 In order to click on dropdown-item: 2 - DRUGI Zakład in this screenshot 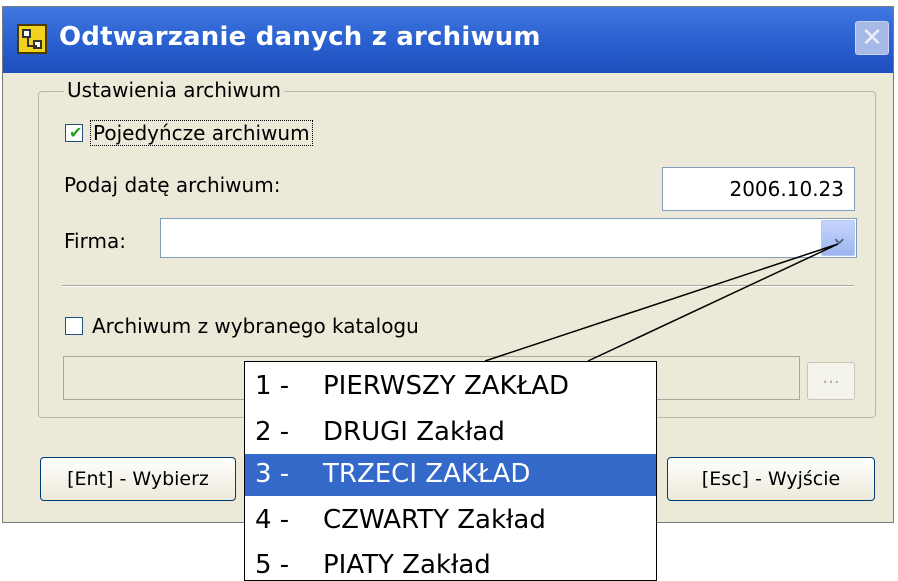, I will do `click(450, 433)`.